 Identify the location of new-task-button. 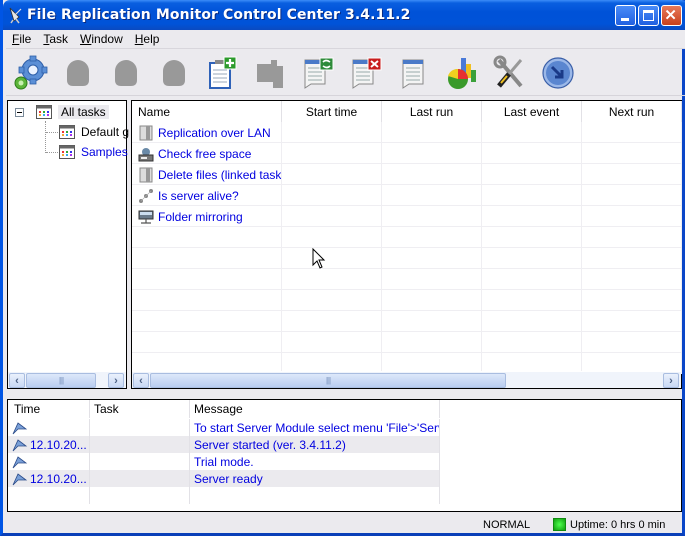
(222, 73).